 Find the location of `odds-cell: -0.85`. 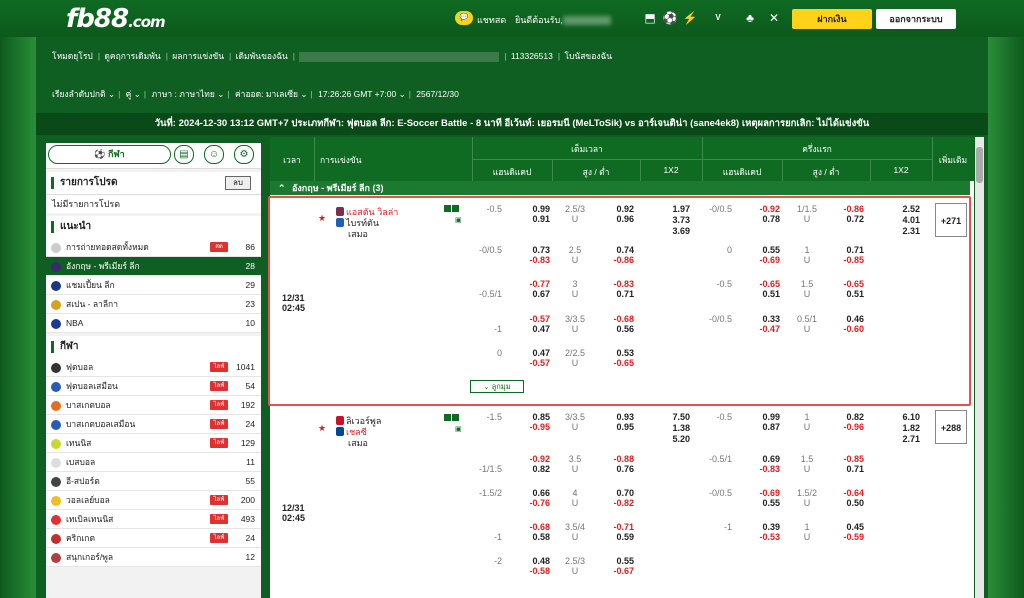

odds-cell: -0.85 is located at coordinates (846, 459).